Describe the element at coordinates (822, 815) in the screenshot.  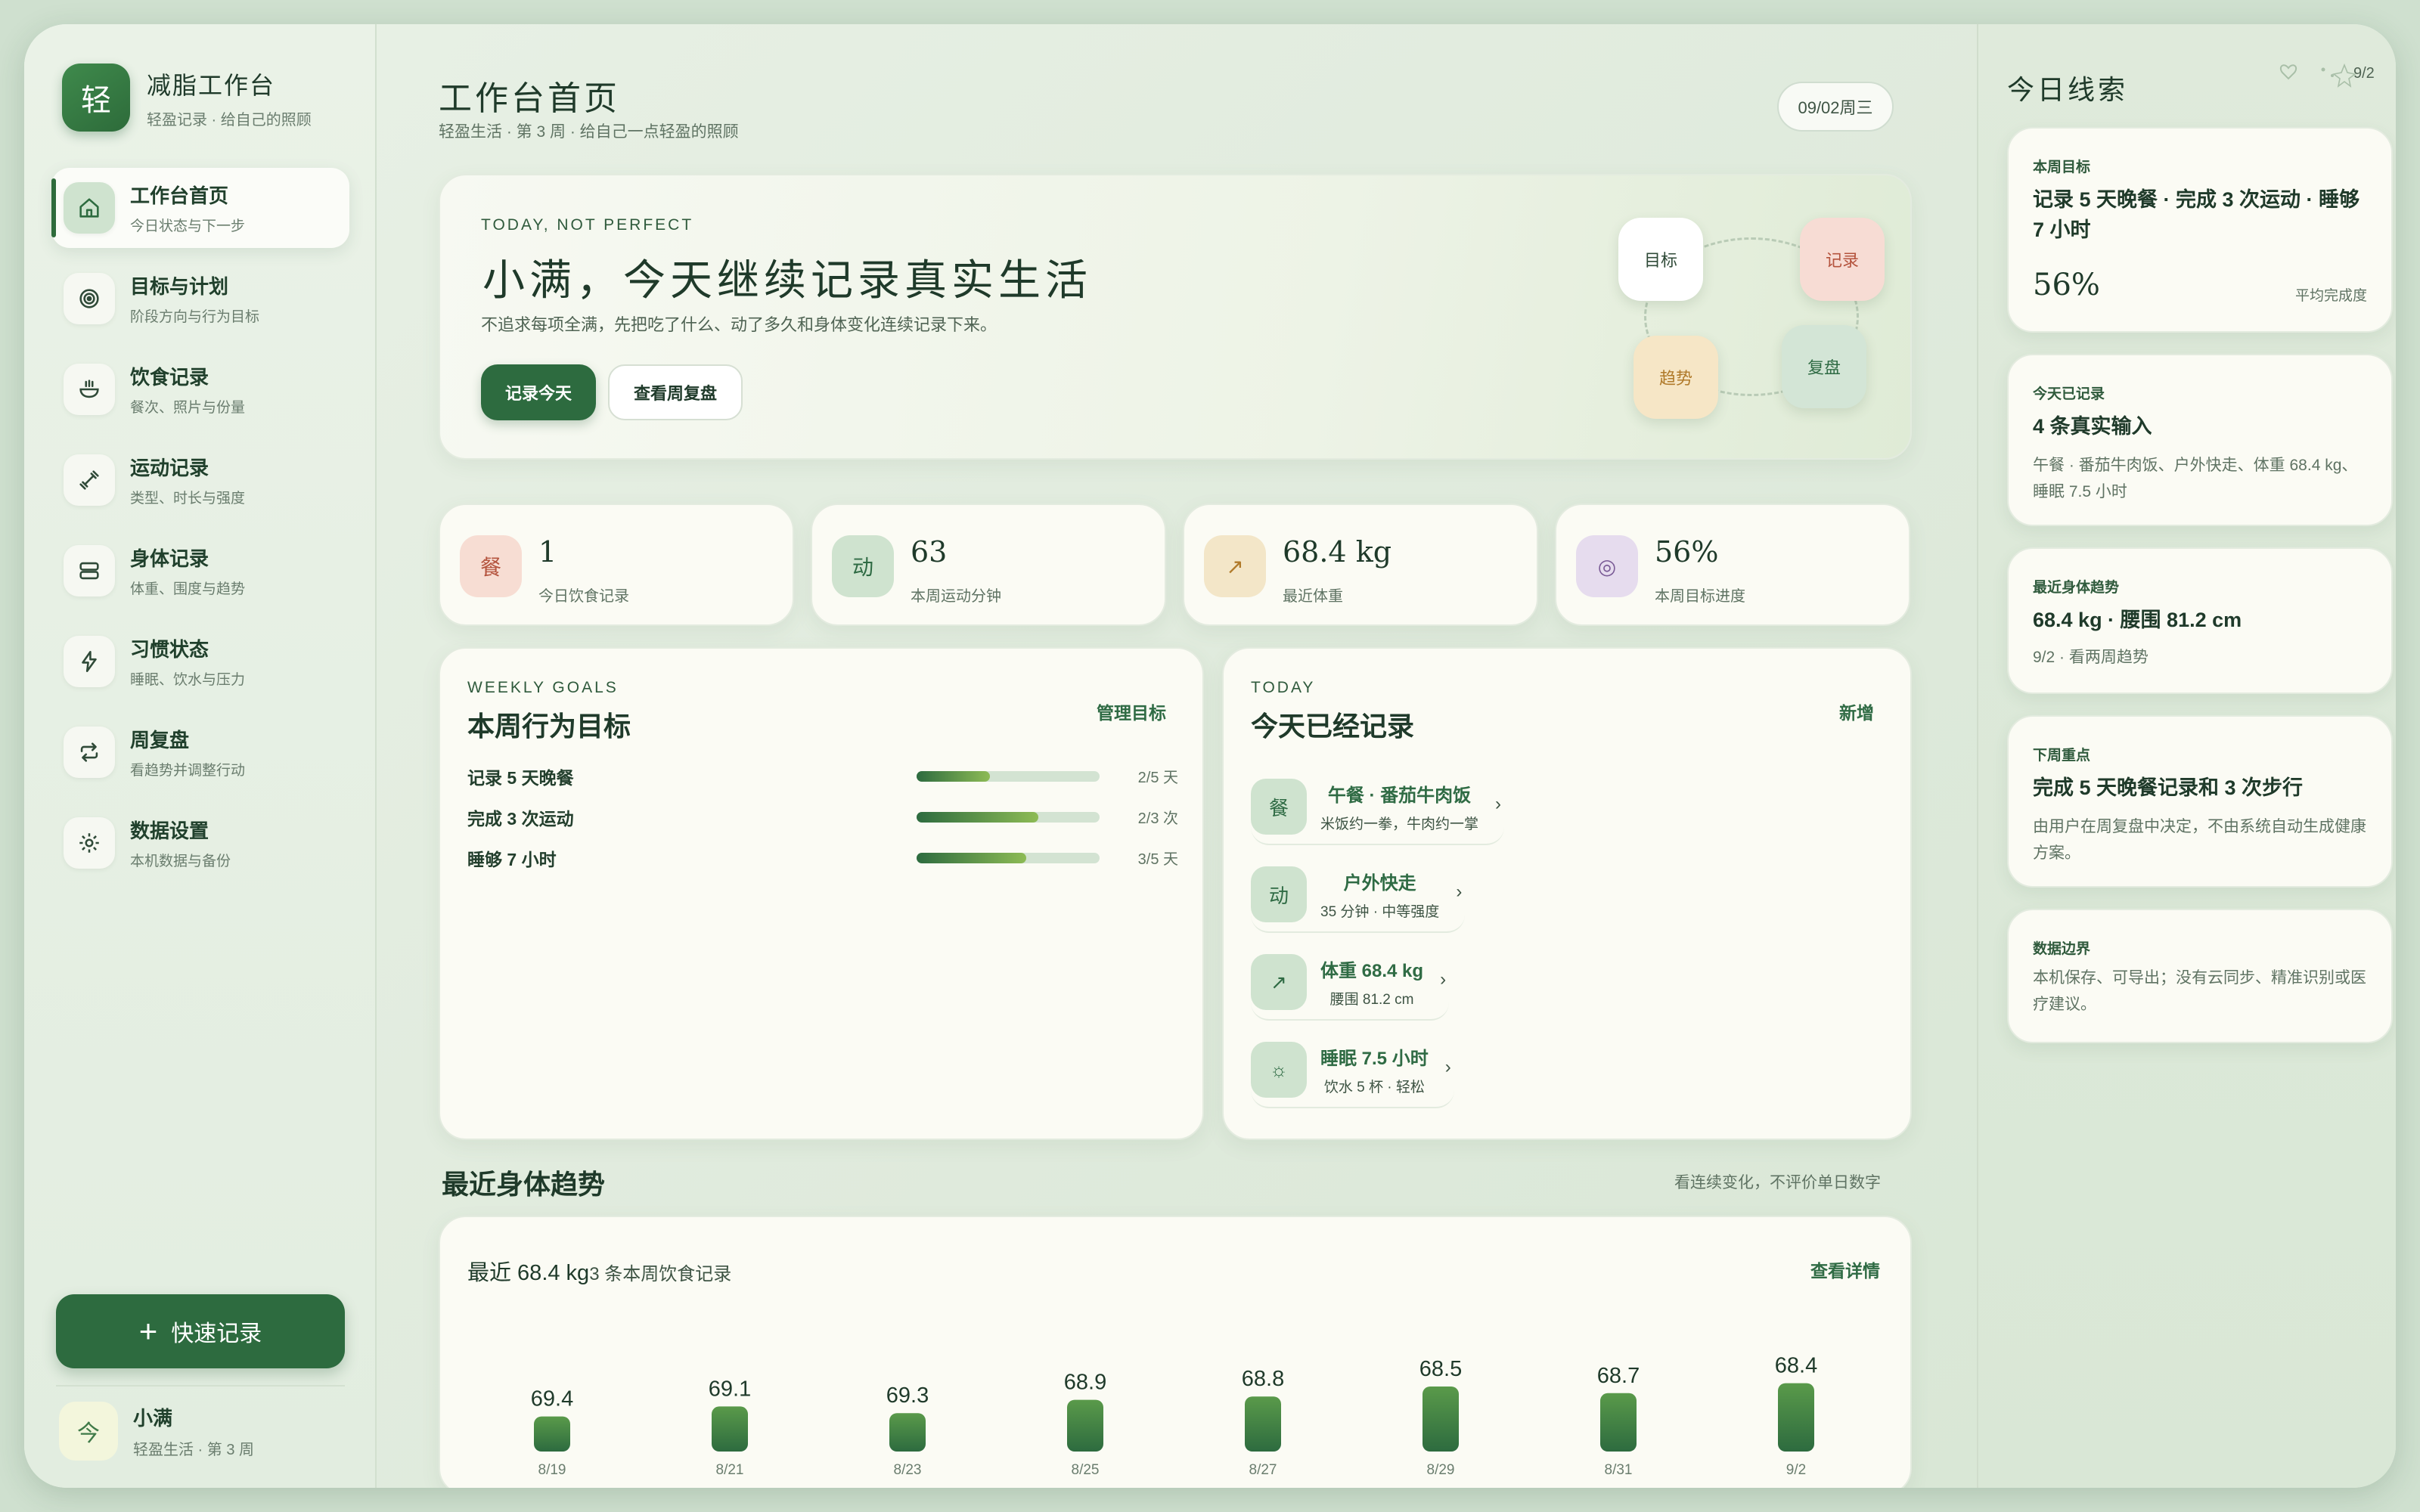
I see `goal-row: 完成 3 次运动 2/3 次` at that location.